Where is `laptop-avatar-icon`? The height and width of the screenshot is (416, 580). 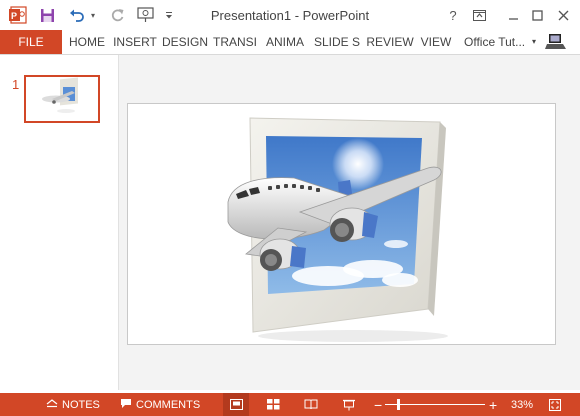 laptop-avatar-icon is located at coordinates (556, 44).